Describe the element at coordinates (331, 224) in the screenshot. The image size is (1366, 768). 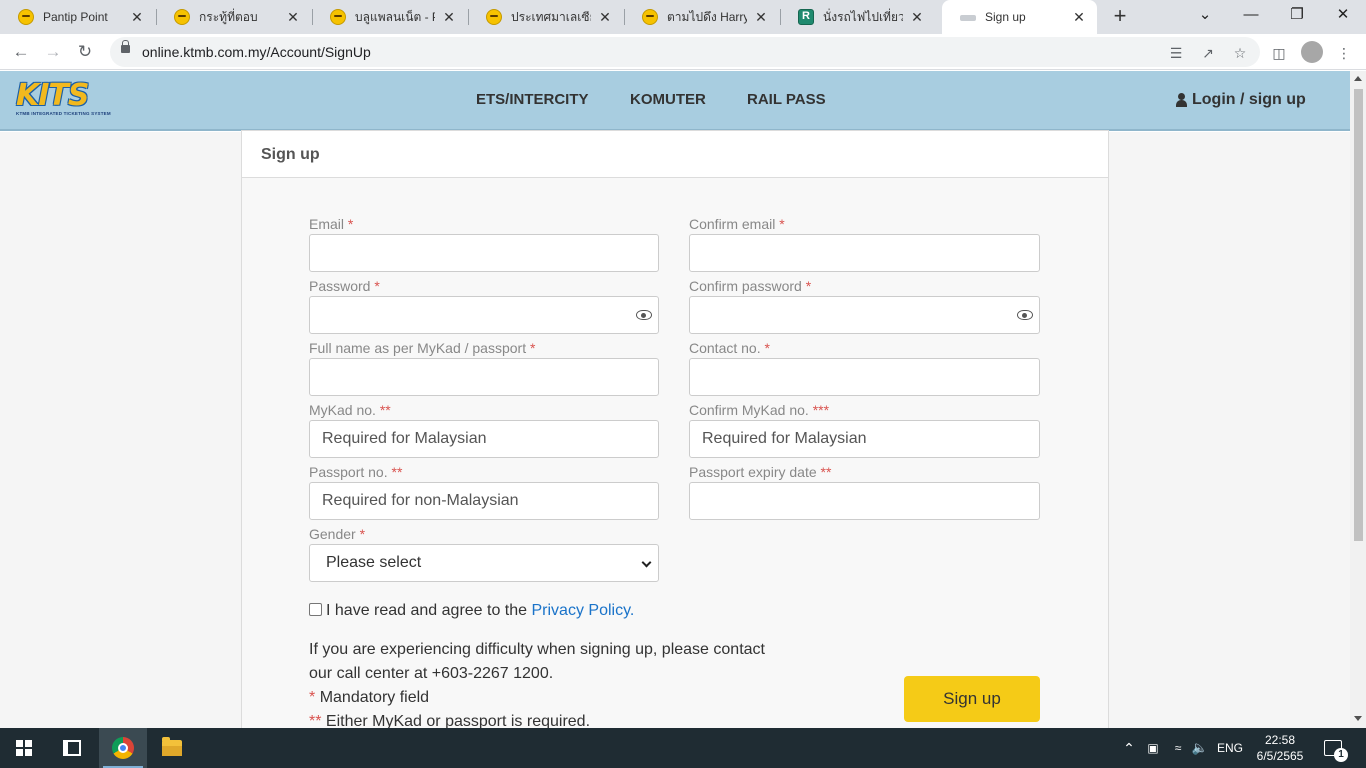
I see `email-label: Email *` at that location.